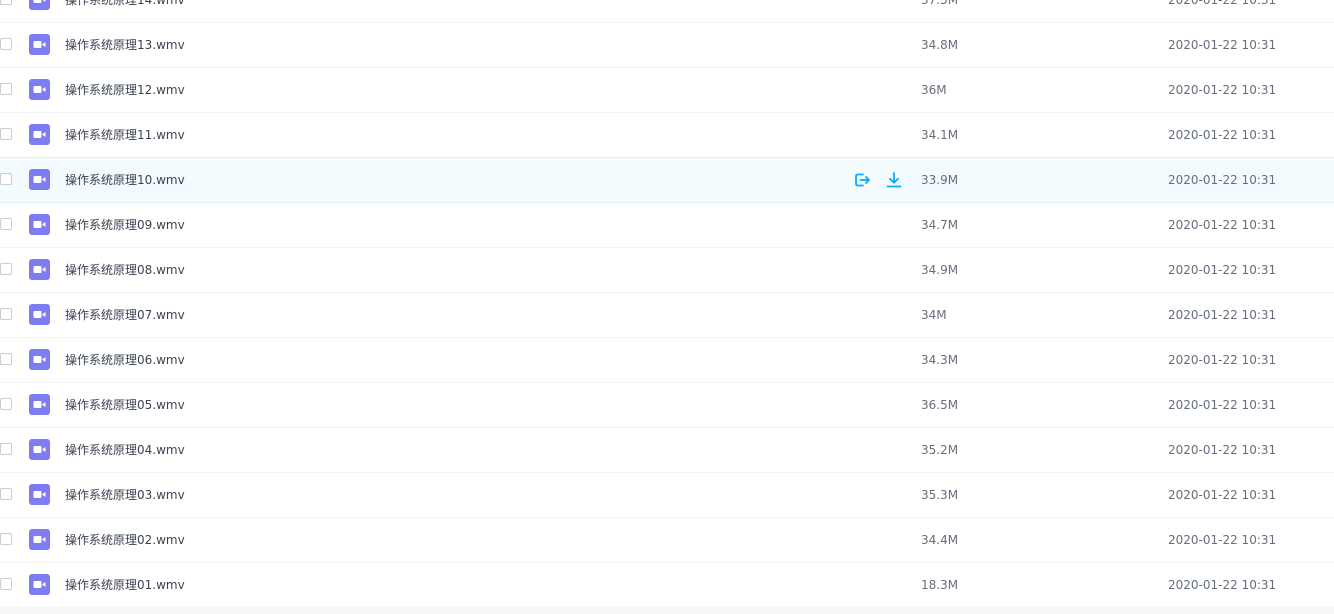 This screenshot has width=1334, height=614. What do you see at coordinates (125, 225) in the screenshot?
I see `file-name: 操作系统原理09.wmv` at bounding box center [125, 225].